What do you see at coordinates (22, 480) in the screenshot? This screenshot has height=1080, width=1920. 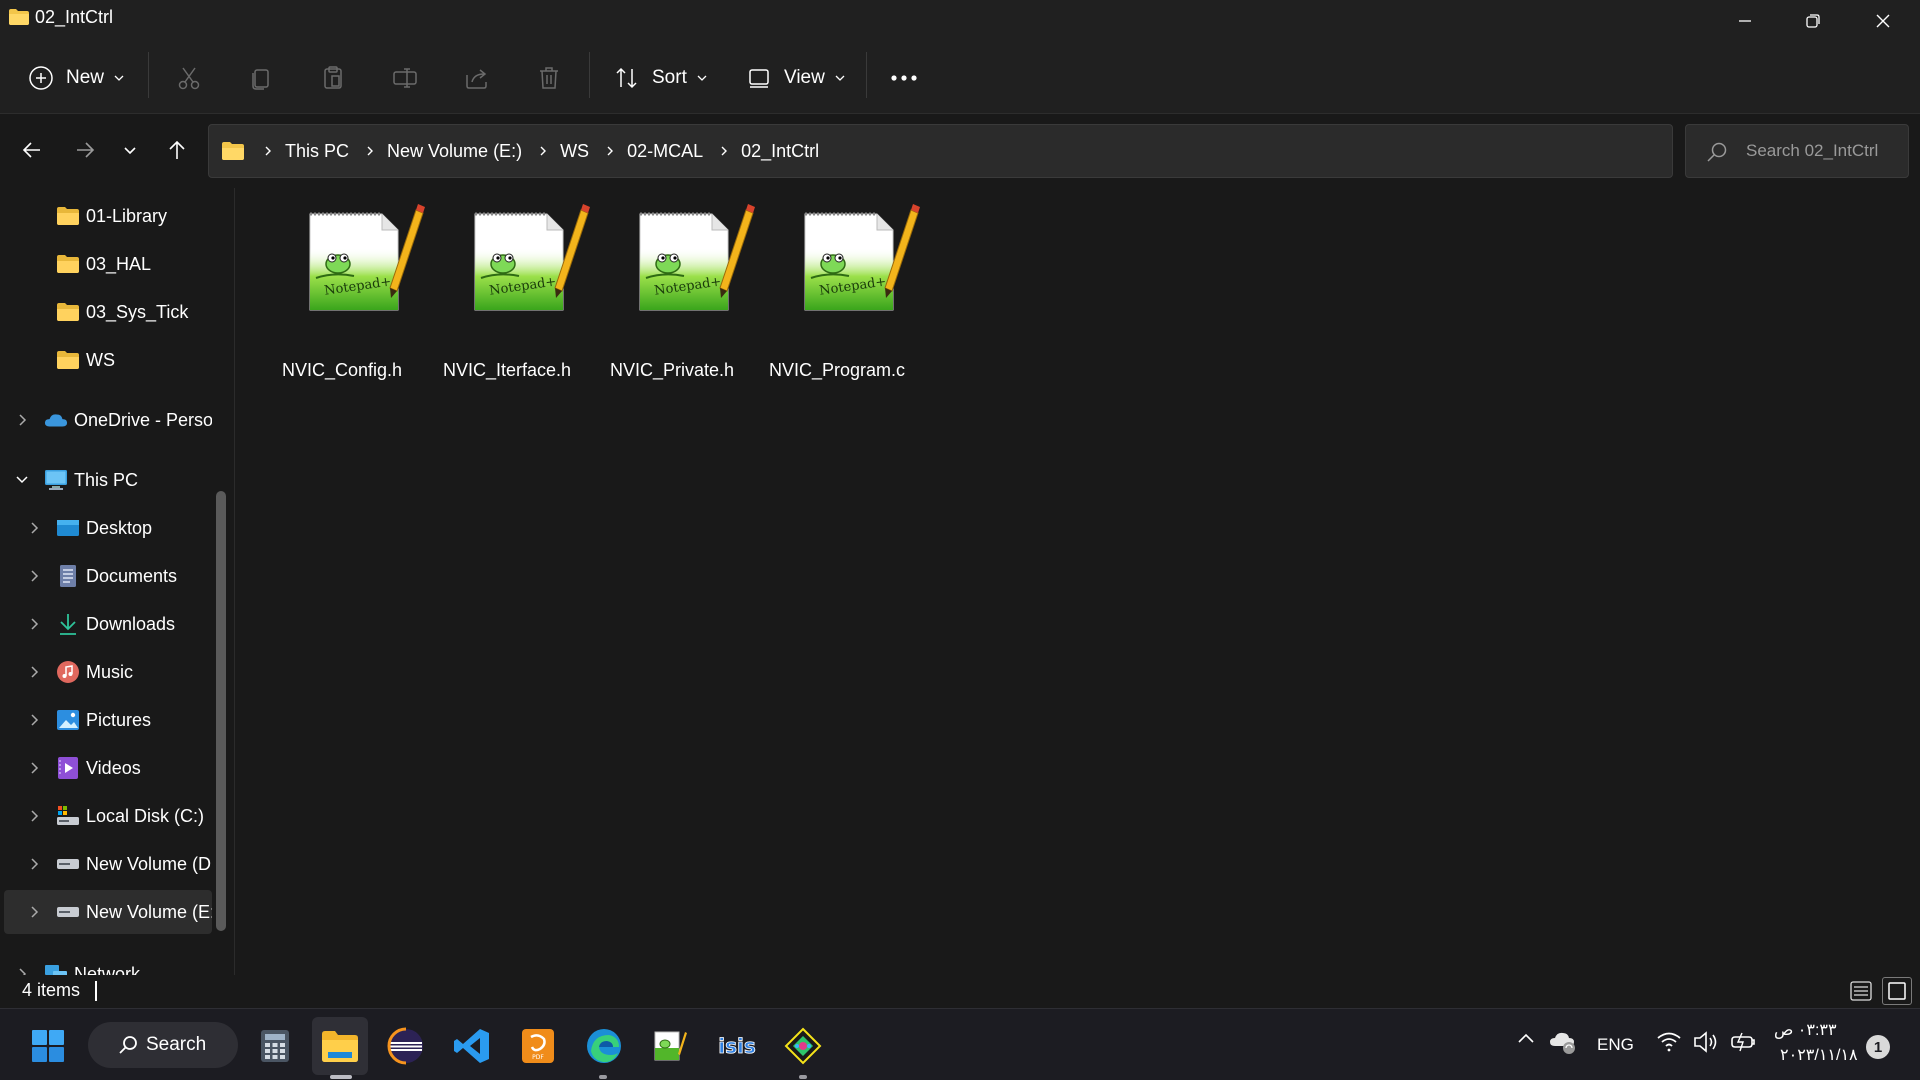 I see `chevron-down-icon` at bounding box center [22, 480].